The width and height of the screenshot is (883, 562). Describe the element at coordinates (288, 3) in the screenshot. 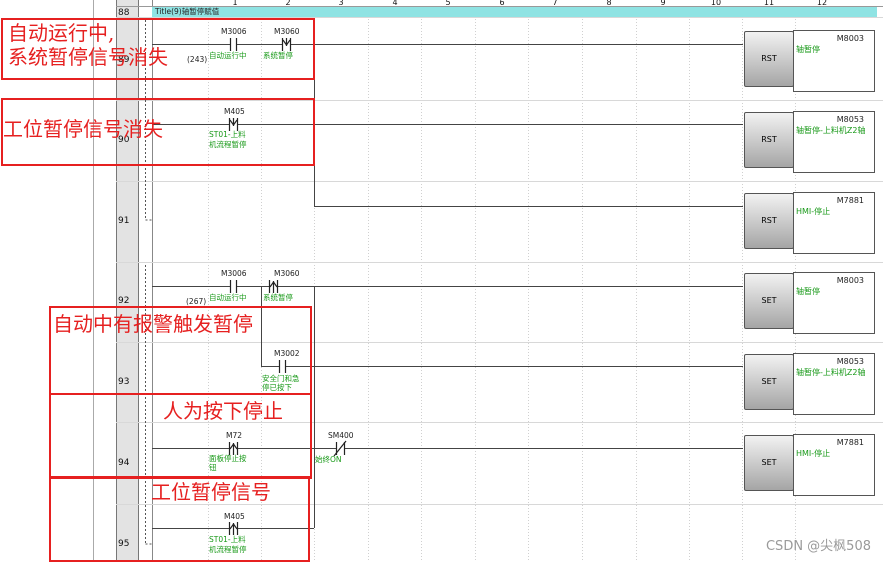

I see `column-header: 2` at that location.